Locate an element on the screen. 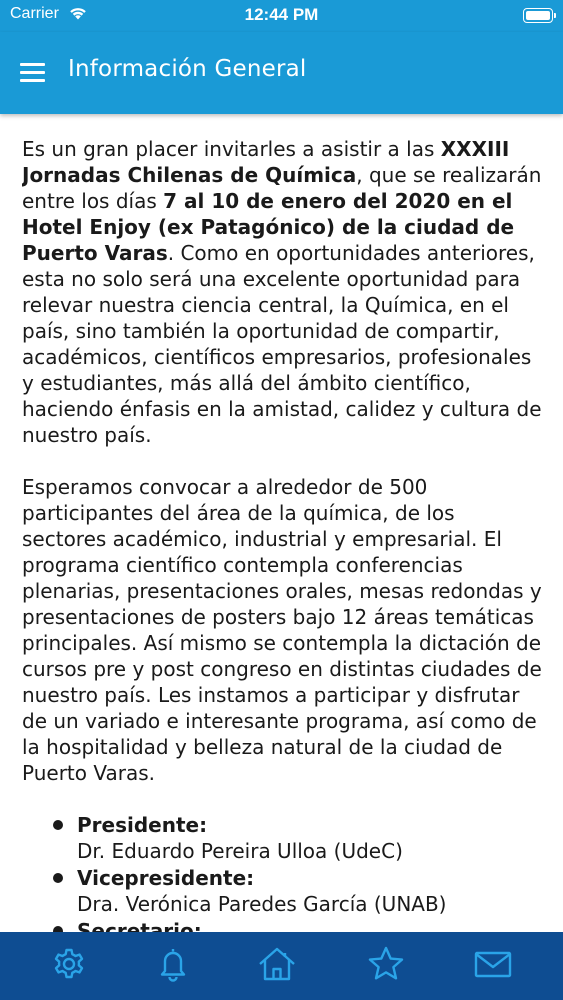 The image size is (563, 1000). settings-gear-icon is located at coordinates (69, 964).